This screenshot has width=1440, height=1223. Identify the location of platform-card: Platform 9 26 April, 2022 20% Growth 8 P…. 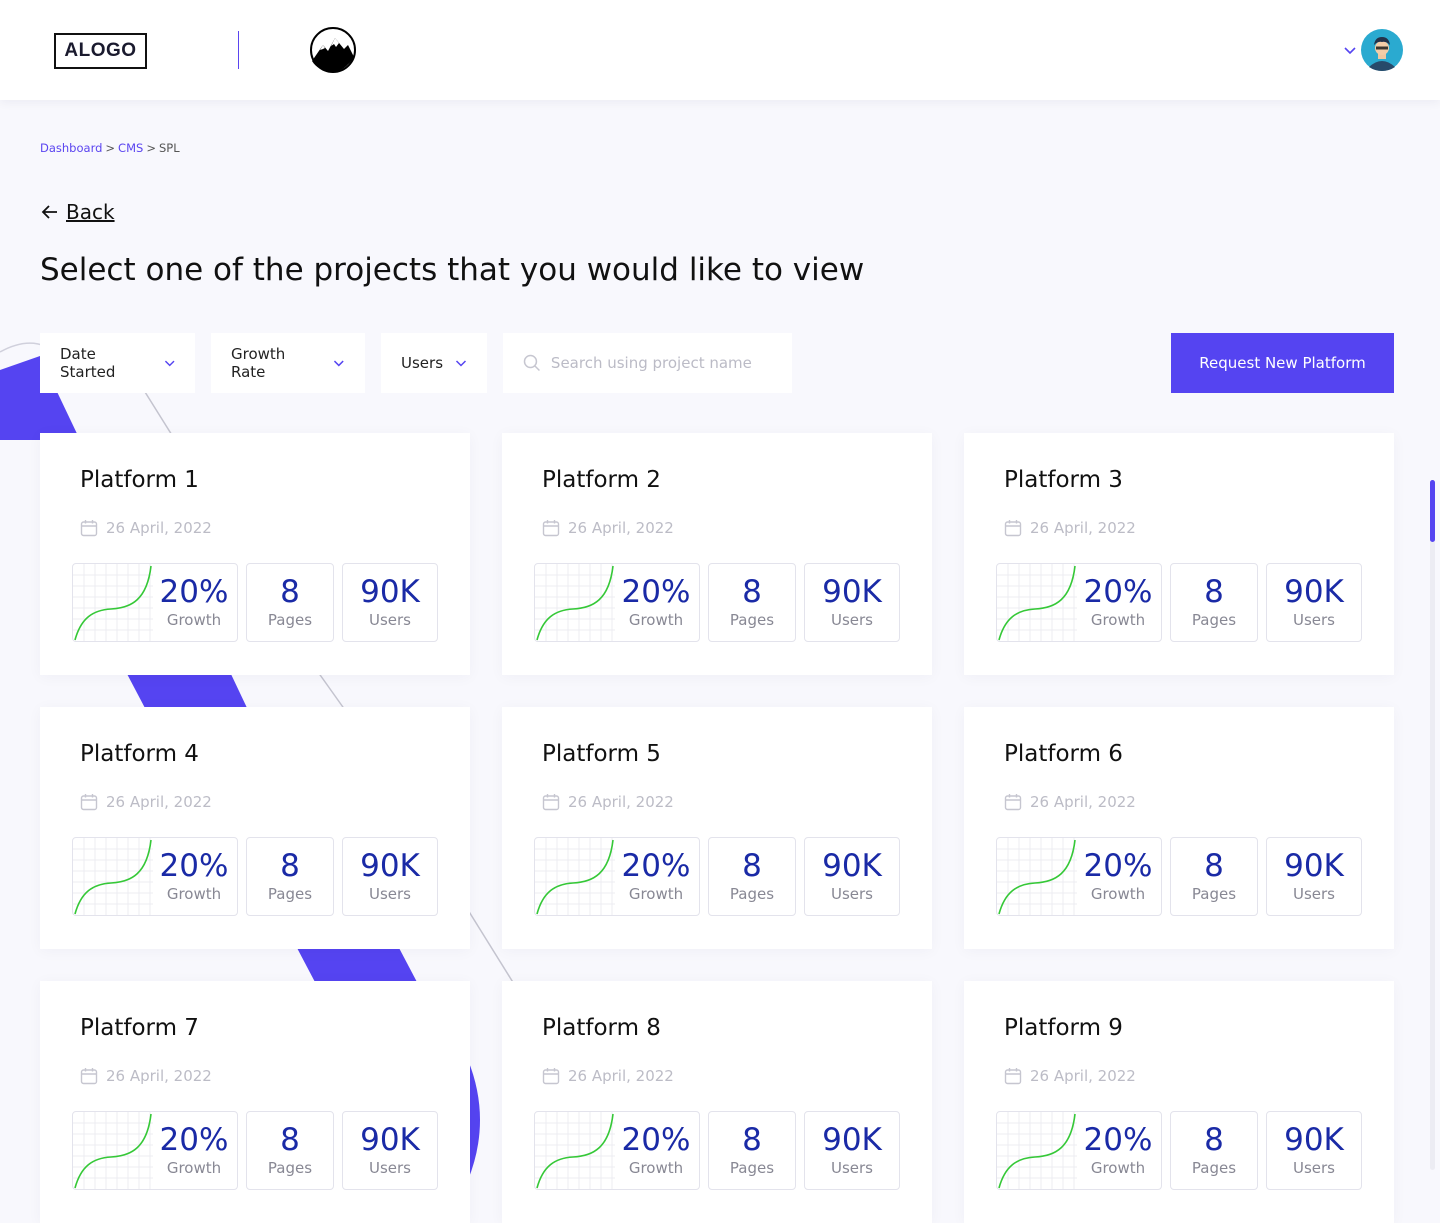
(1179, 1102).